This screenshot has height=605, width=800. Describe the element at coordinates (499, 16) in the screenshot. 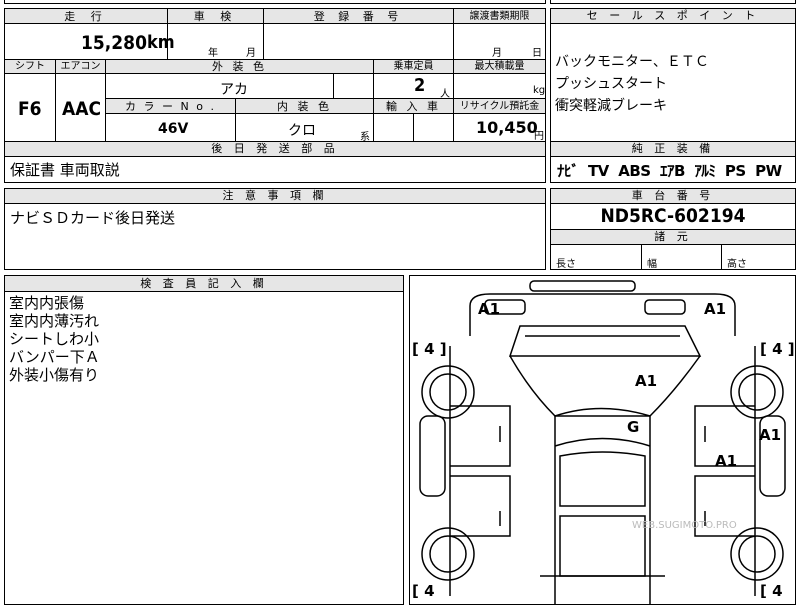

I see `transfer-label: 譲渡書類期限` at that location.